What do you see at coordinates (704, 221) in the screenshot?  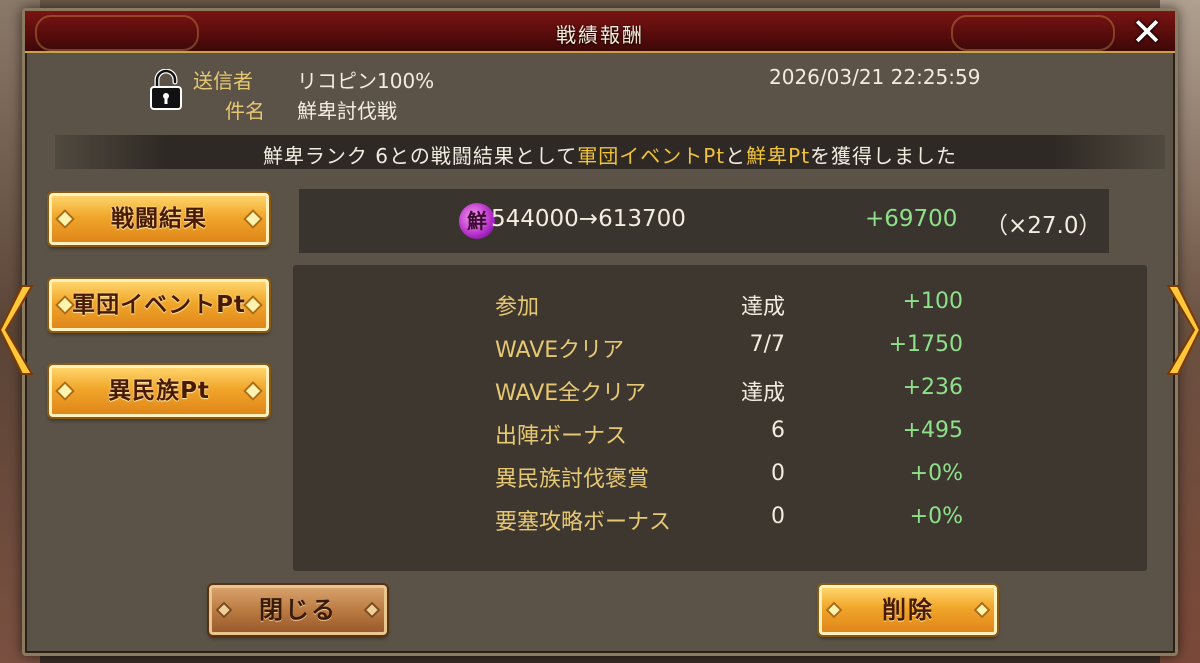 I see `score-panel: 鮮 544000→613700 +69700 （×27.0）` at bounding box center [704, 221].